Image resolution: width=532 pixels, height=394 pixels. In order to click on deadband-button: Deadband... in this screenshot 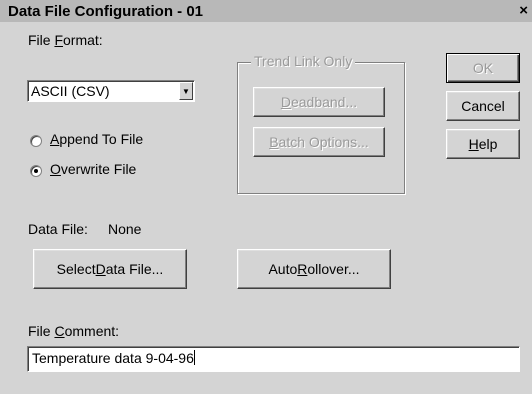, I will do `click(319, 102)`.